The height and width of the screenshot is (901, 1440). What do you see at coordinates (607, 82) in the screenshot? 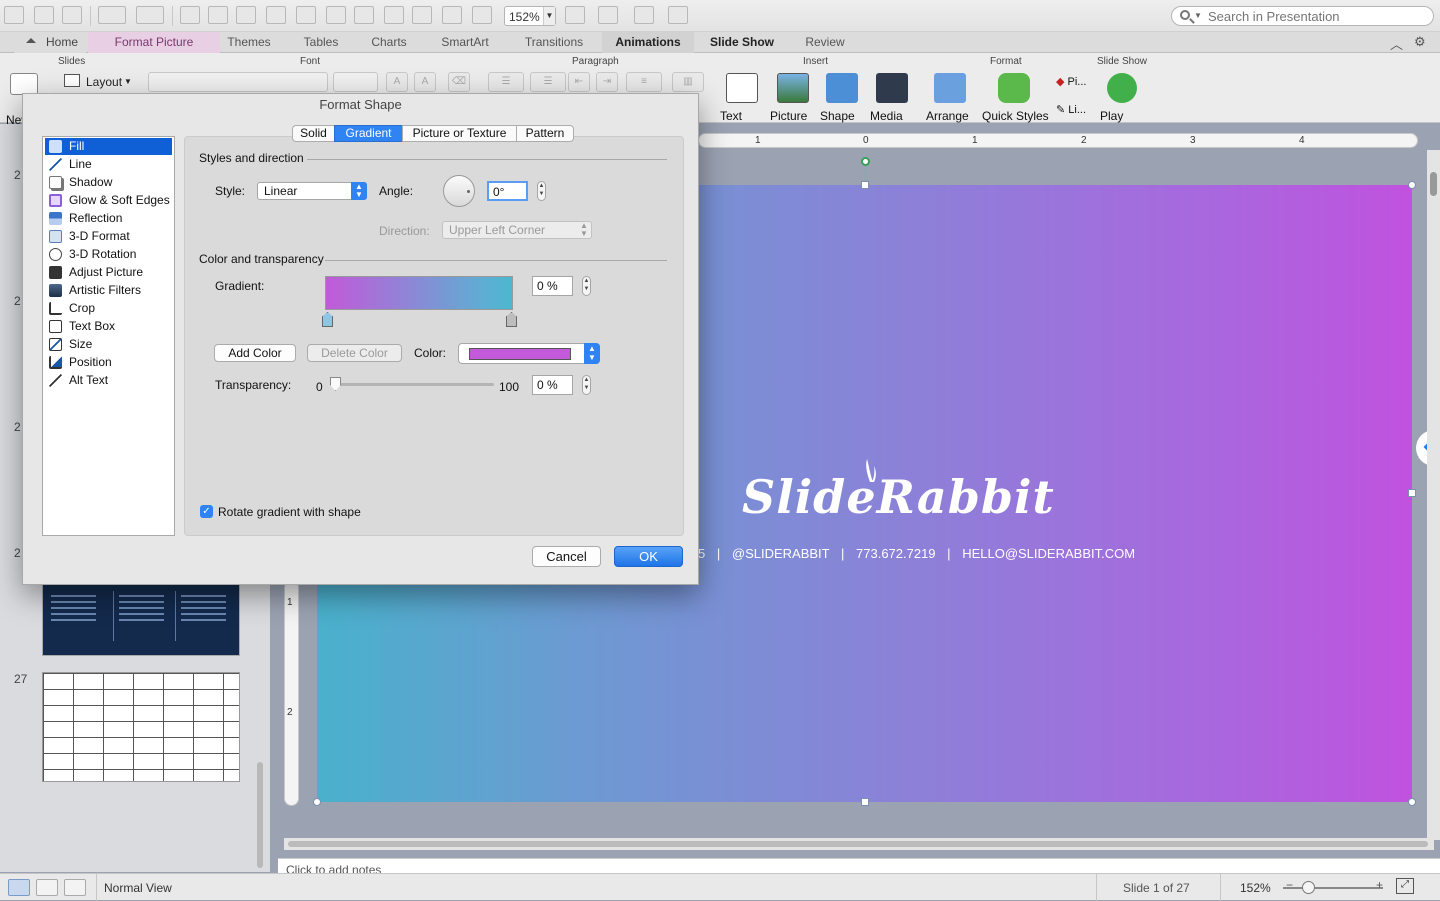
I see `increase-indent-icon: ⇥` at bounding box center [607, 82].